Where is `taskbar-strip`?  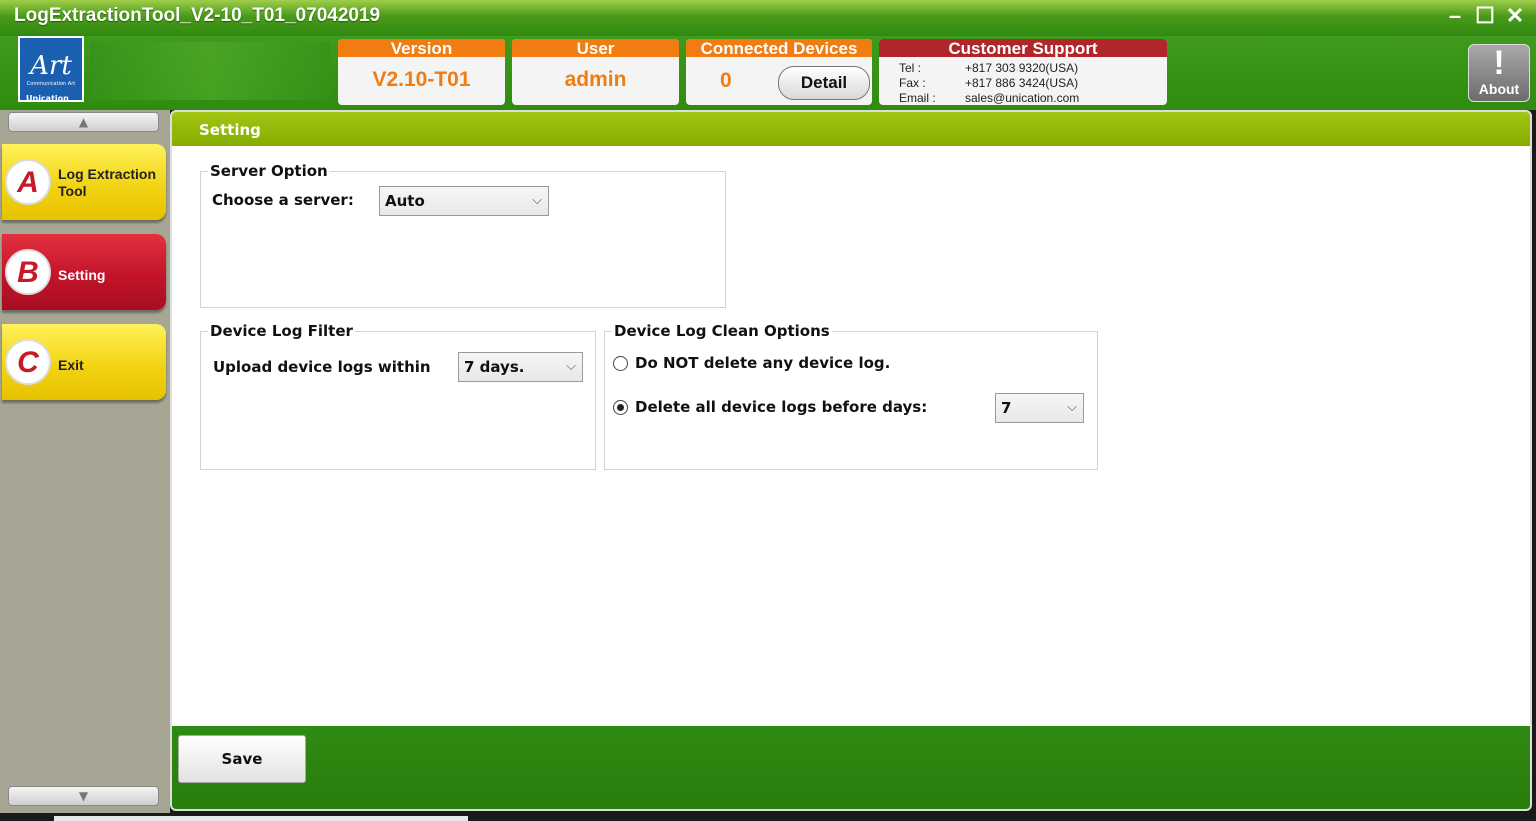 taskbar-strip is located at coordinates (768, 817).